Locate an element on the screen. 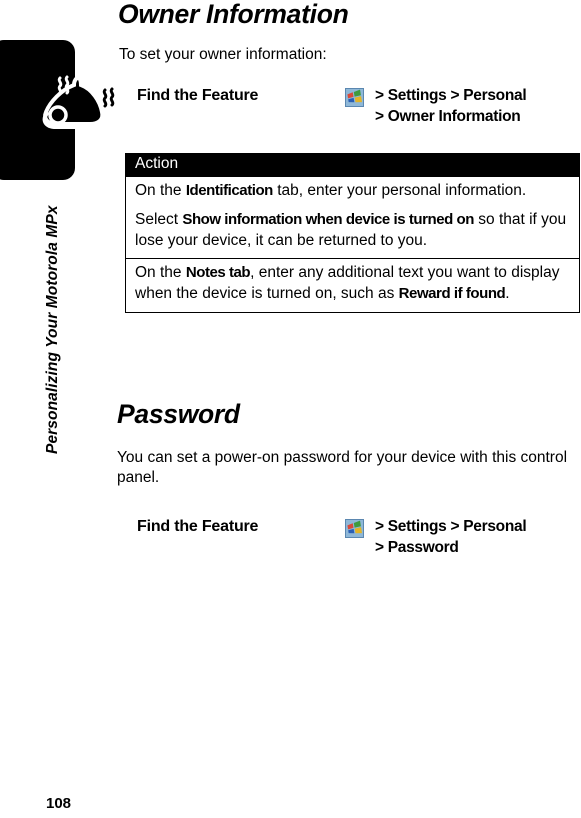 Image resolution: width=581 pixels, height=818 pixels. ui-literal: Identification is located at coordinates (229, 190).